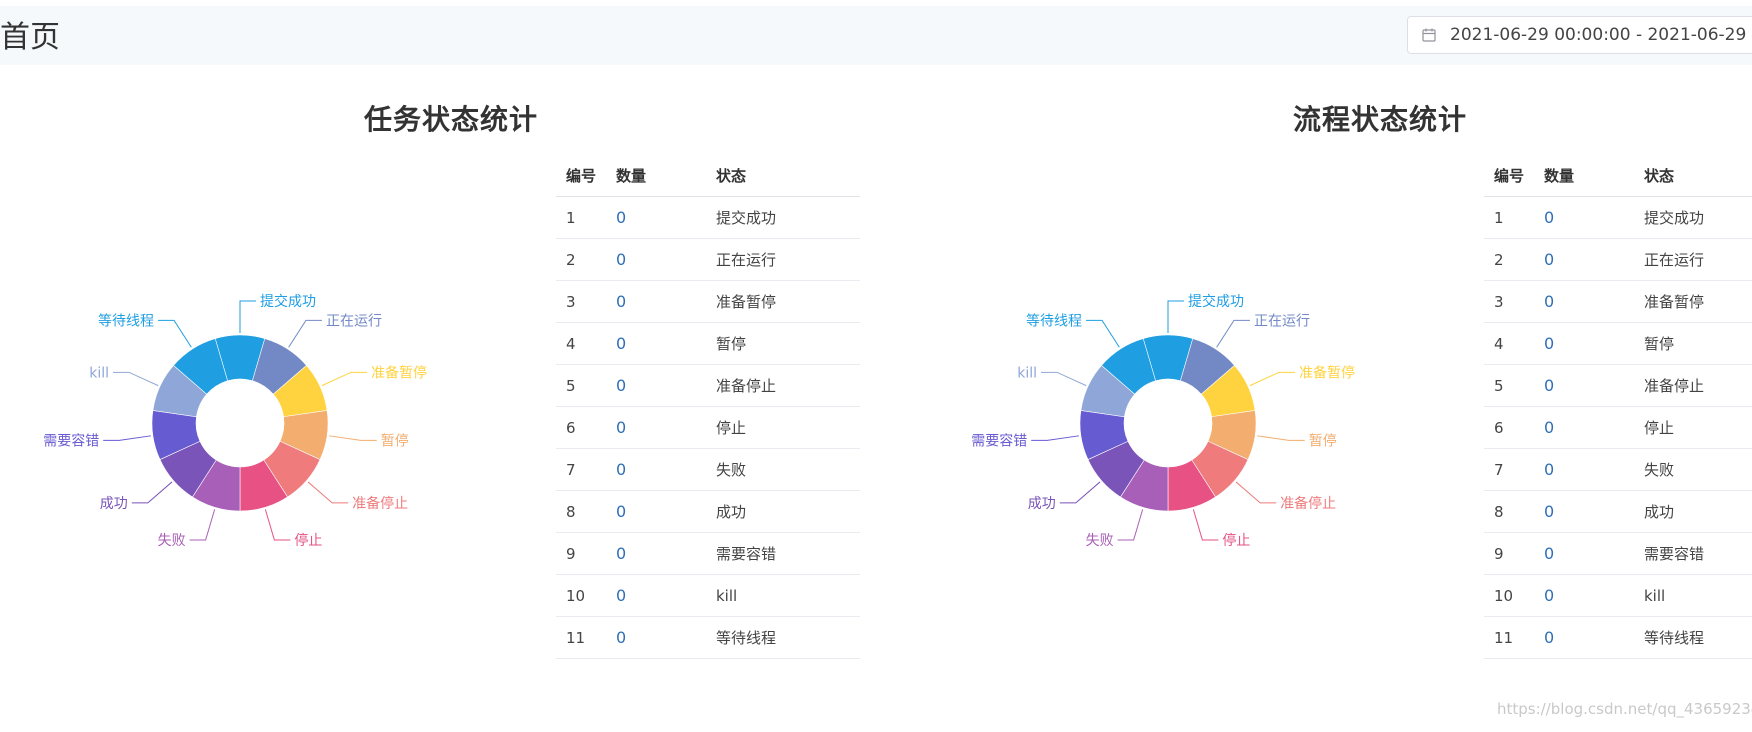  Describe the element at coordinates (1693, 175) in the screenshot. I see `column-header-status: 状态` at that location.